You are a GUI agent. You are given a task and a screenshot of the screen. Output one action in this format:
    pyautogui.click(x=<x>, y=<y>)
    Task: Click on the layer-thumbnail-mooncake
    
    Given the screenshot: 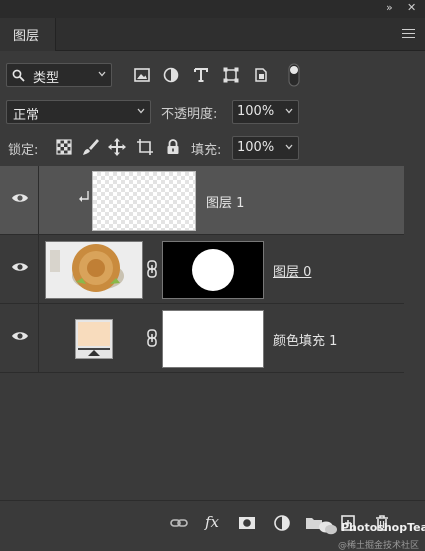 What is the action you would take?
    pyautogui.click(x=94, y=270)
    